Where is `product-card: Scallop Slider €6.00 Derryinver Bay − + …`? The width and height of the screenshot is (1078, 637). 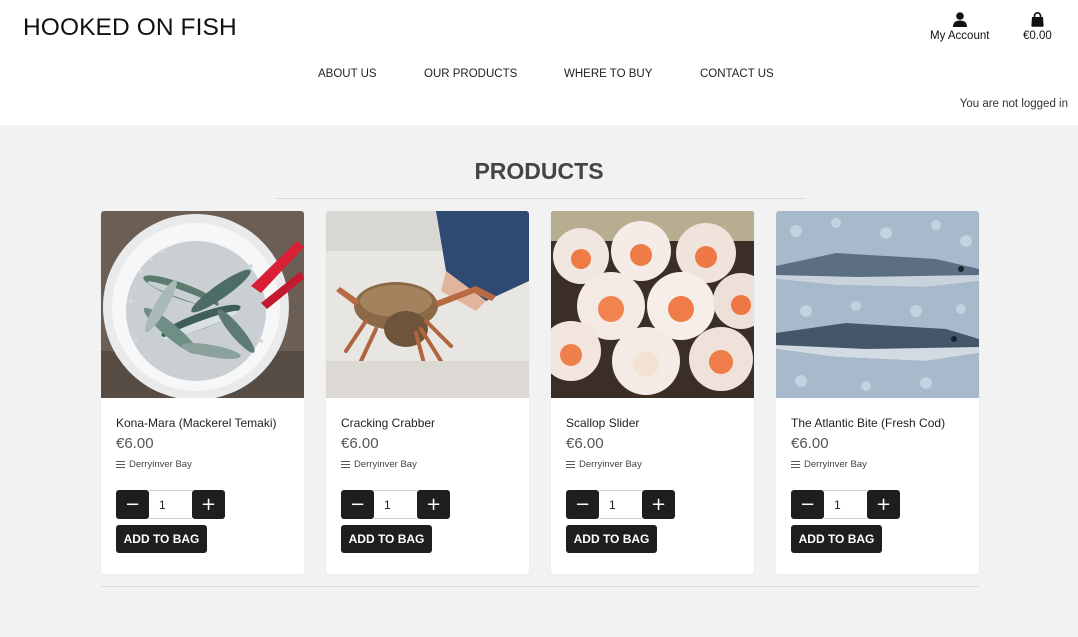 product-card: Scallop Slider €6.00 Derryinver Bay − + … is located at coordinates (652, 392).